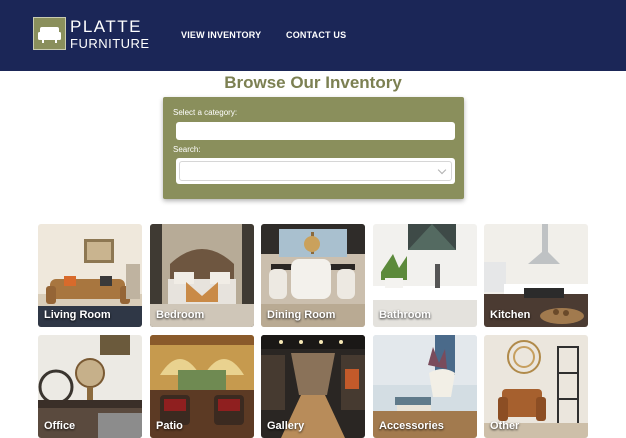  What do you see at coordinates (313, 386) in the screenshot?
I see `category-tile-gallery: Gallery` at bounding box center [313, 386].